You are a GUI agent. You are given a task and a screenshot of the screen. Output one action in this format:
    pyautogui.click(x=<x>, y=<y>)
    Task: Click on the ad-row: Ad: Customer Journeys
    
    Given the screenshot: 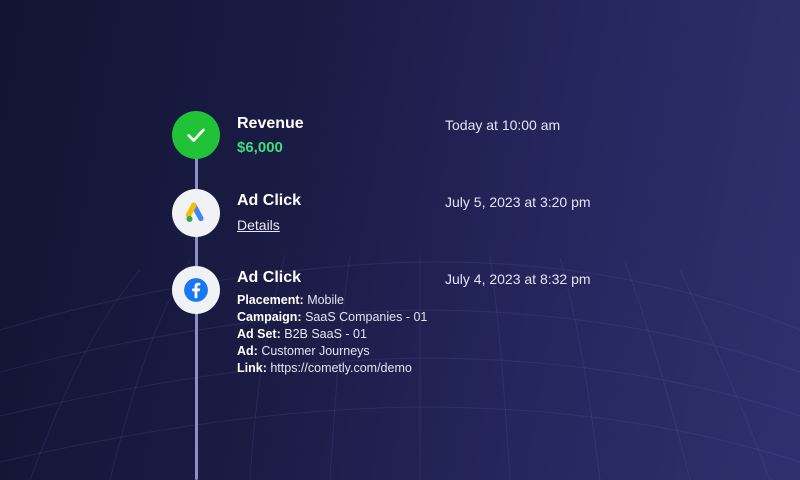 What is the action you would take?
    pyautogui.click(x=332, y=351)
    